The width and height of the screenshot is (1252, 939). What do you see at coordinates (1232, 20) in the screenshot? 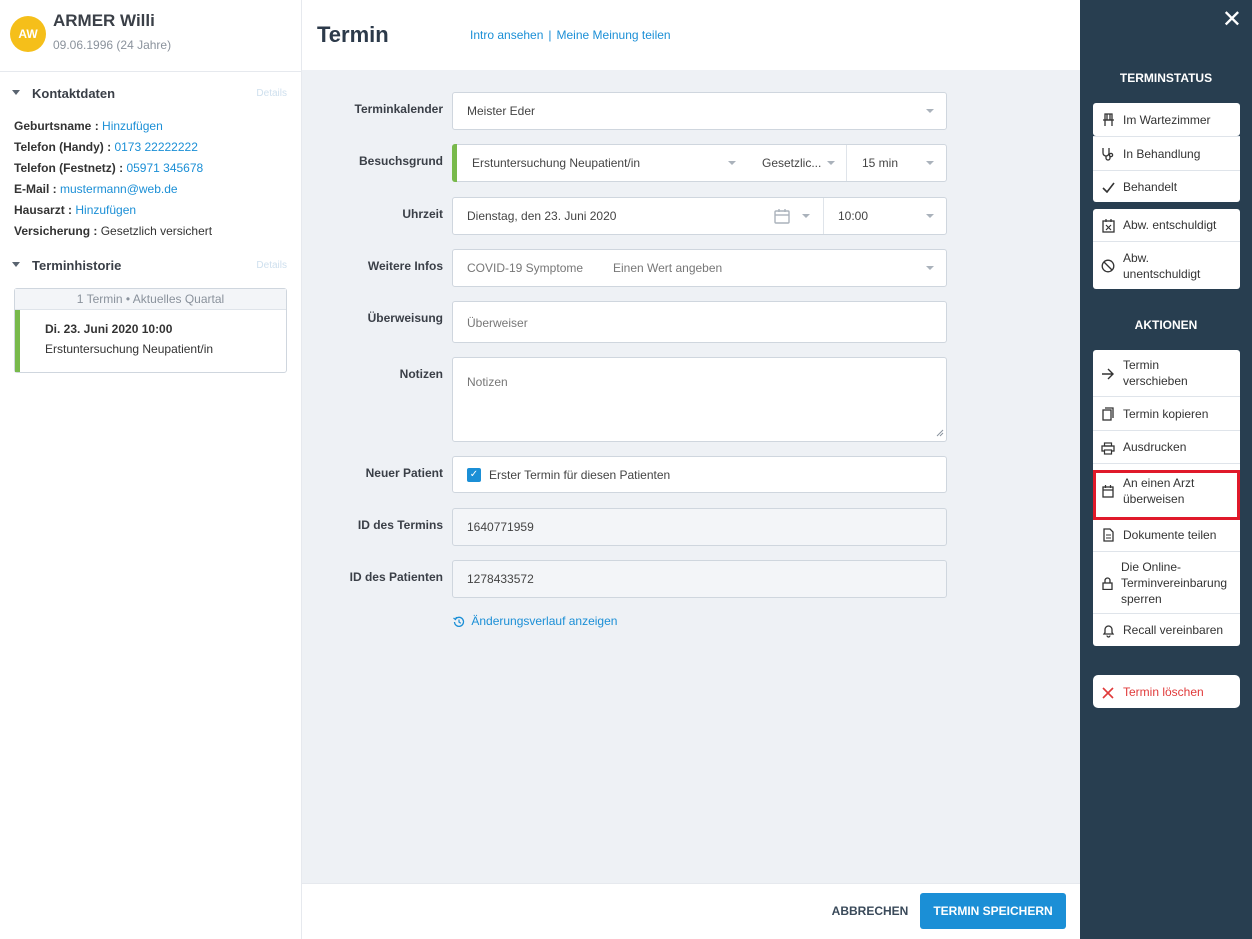
I see `close-icon: ✕` at bounding box center [1232, 20].